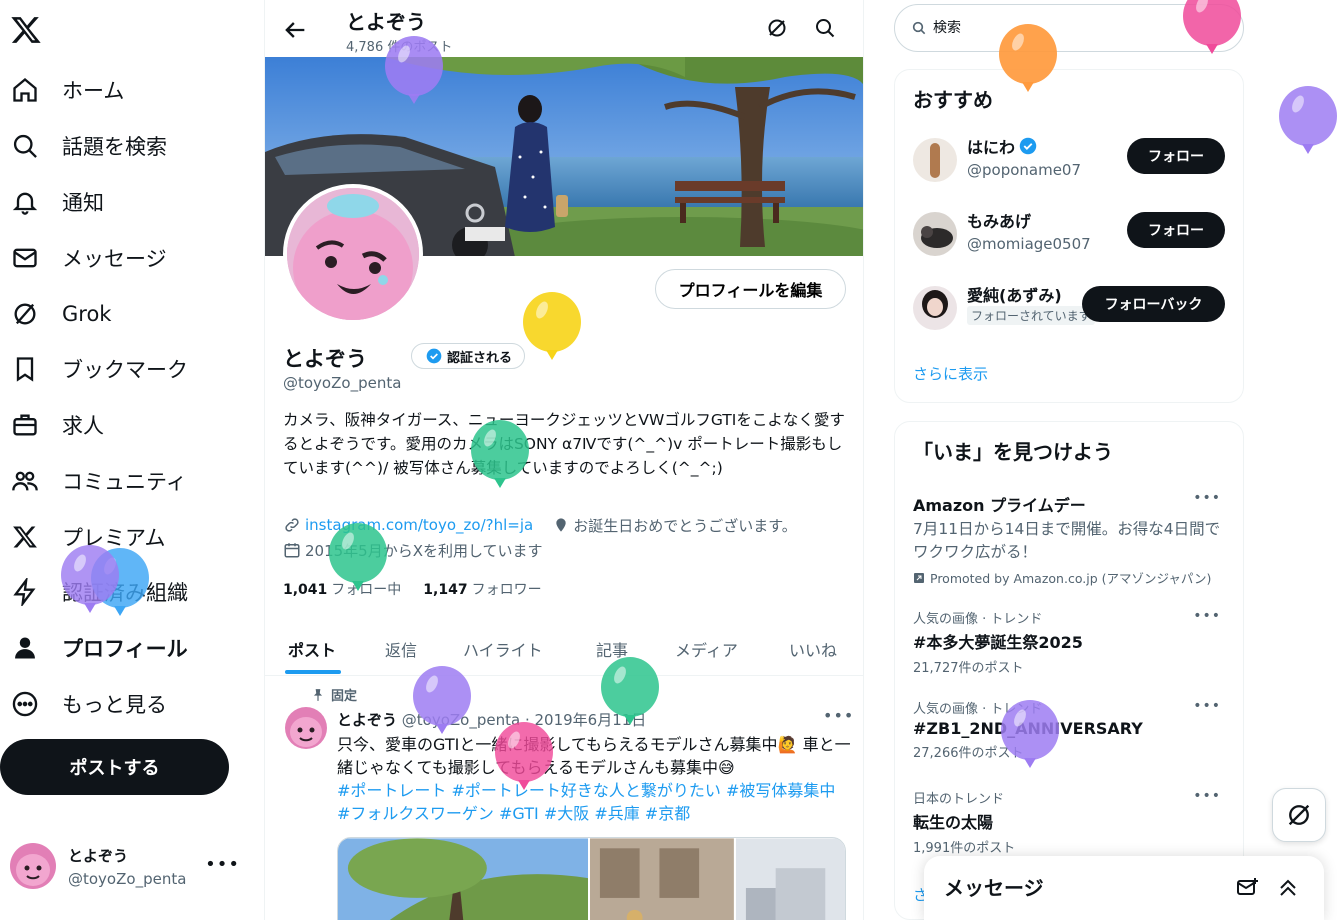 This screenshot has height=920, width=1339. I want to click on nav-premium: プレミアム, so click(88, 537).